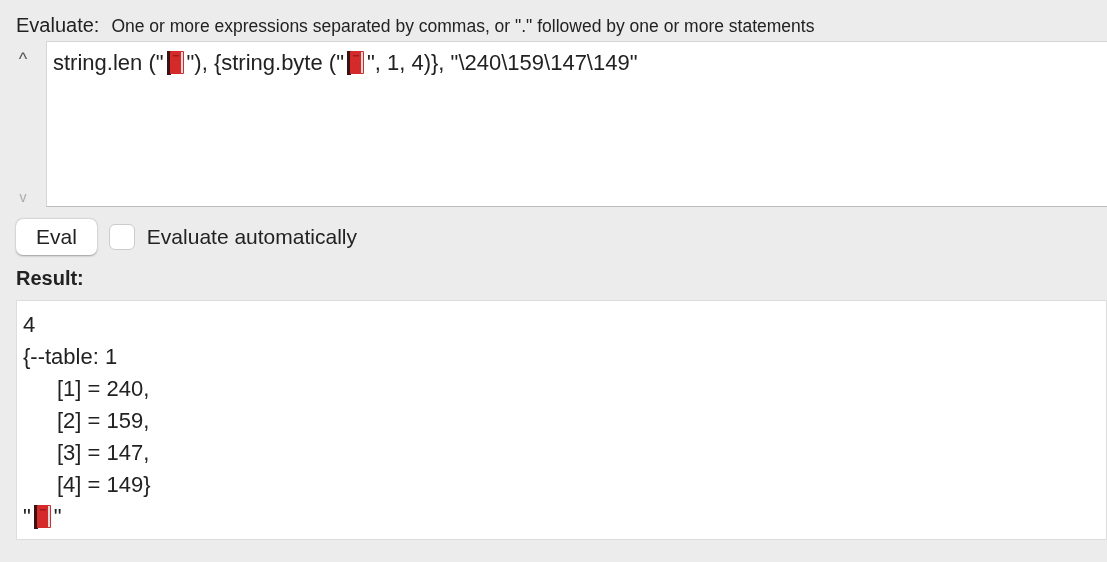  Describe the element at coordinates (23, 59) in the screenshot. I see `scroll-up-arrow: ^` at that location.